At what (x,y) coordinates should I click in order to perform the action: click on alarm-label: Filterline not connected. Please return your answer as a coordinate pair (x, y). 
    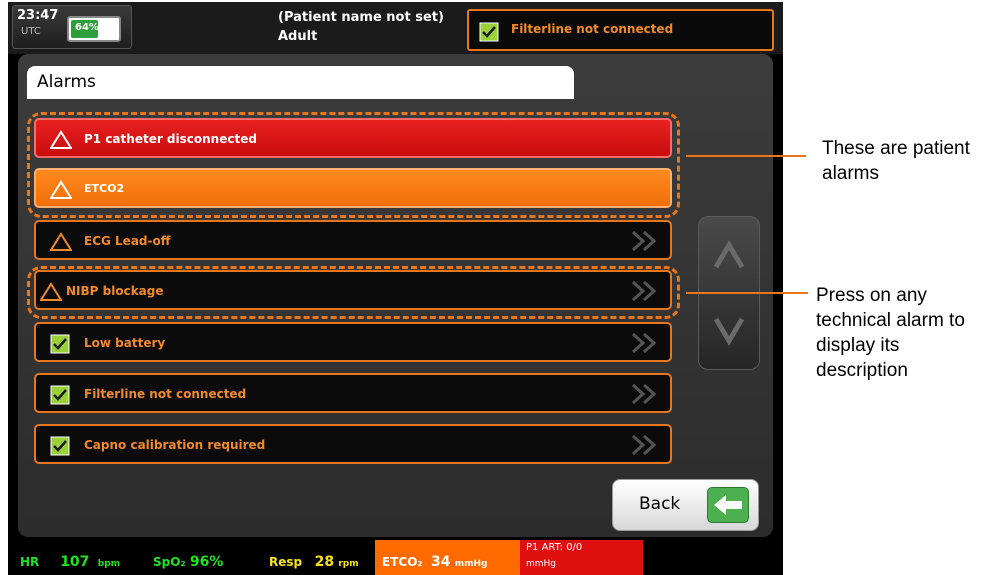
    Looking at the image, I should click on (165, 394).